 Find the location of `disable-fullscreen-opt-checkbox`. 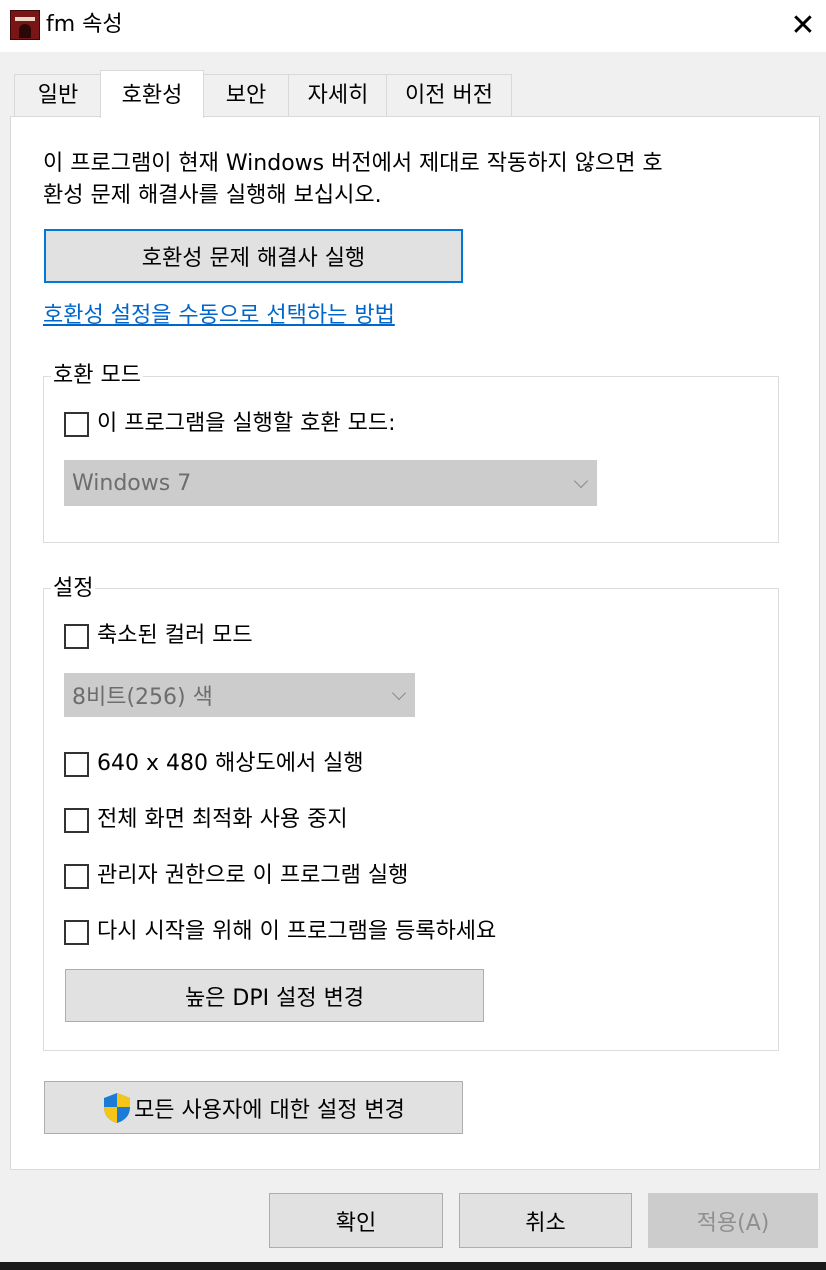

disable-fullscreen-opt-checkbox is located at coordinates (76, 820).